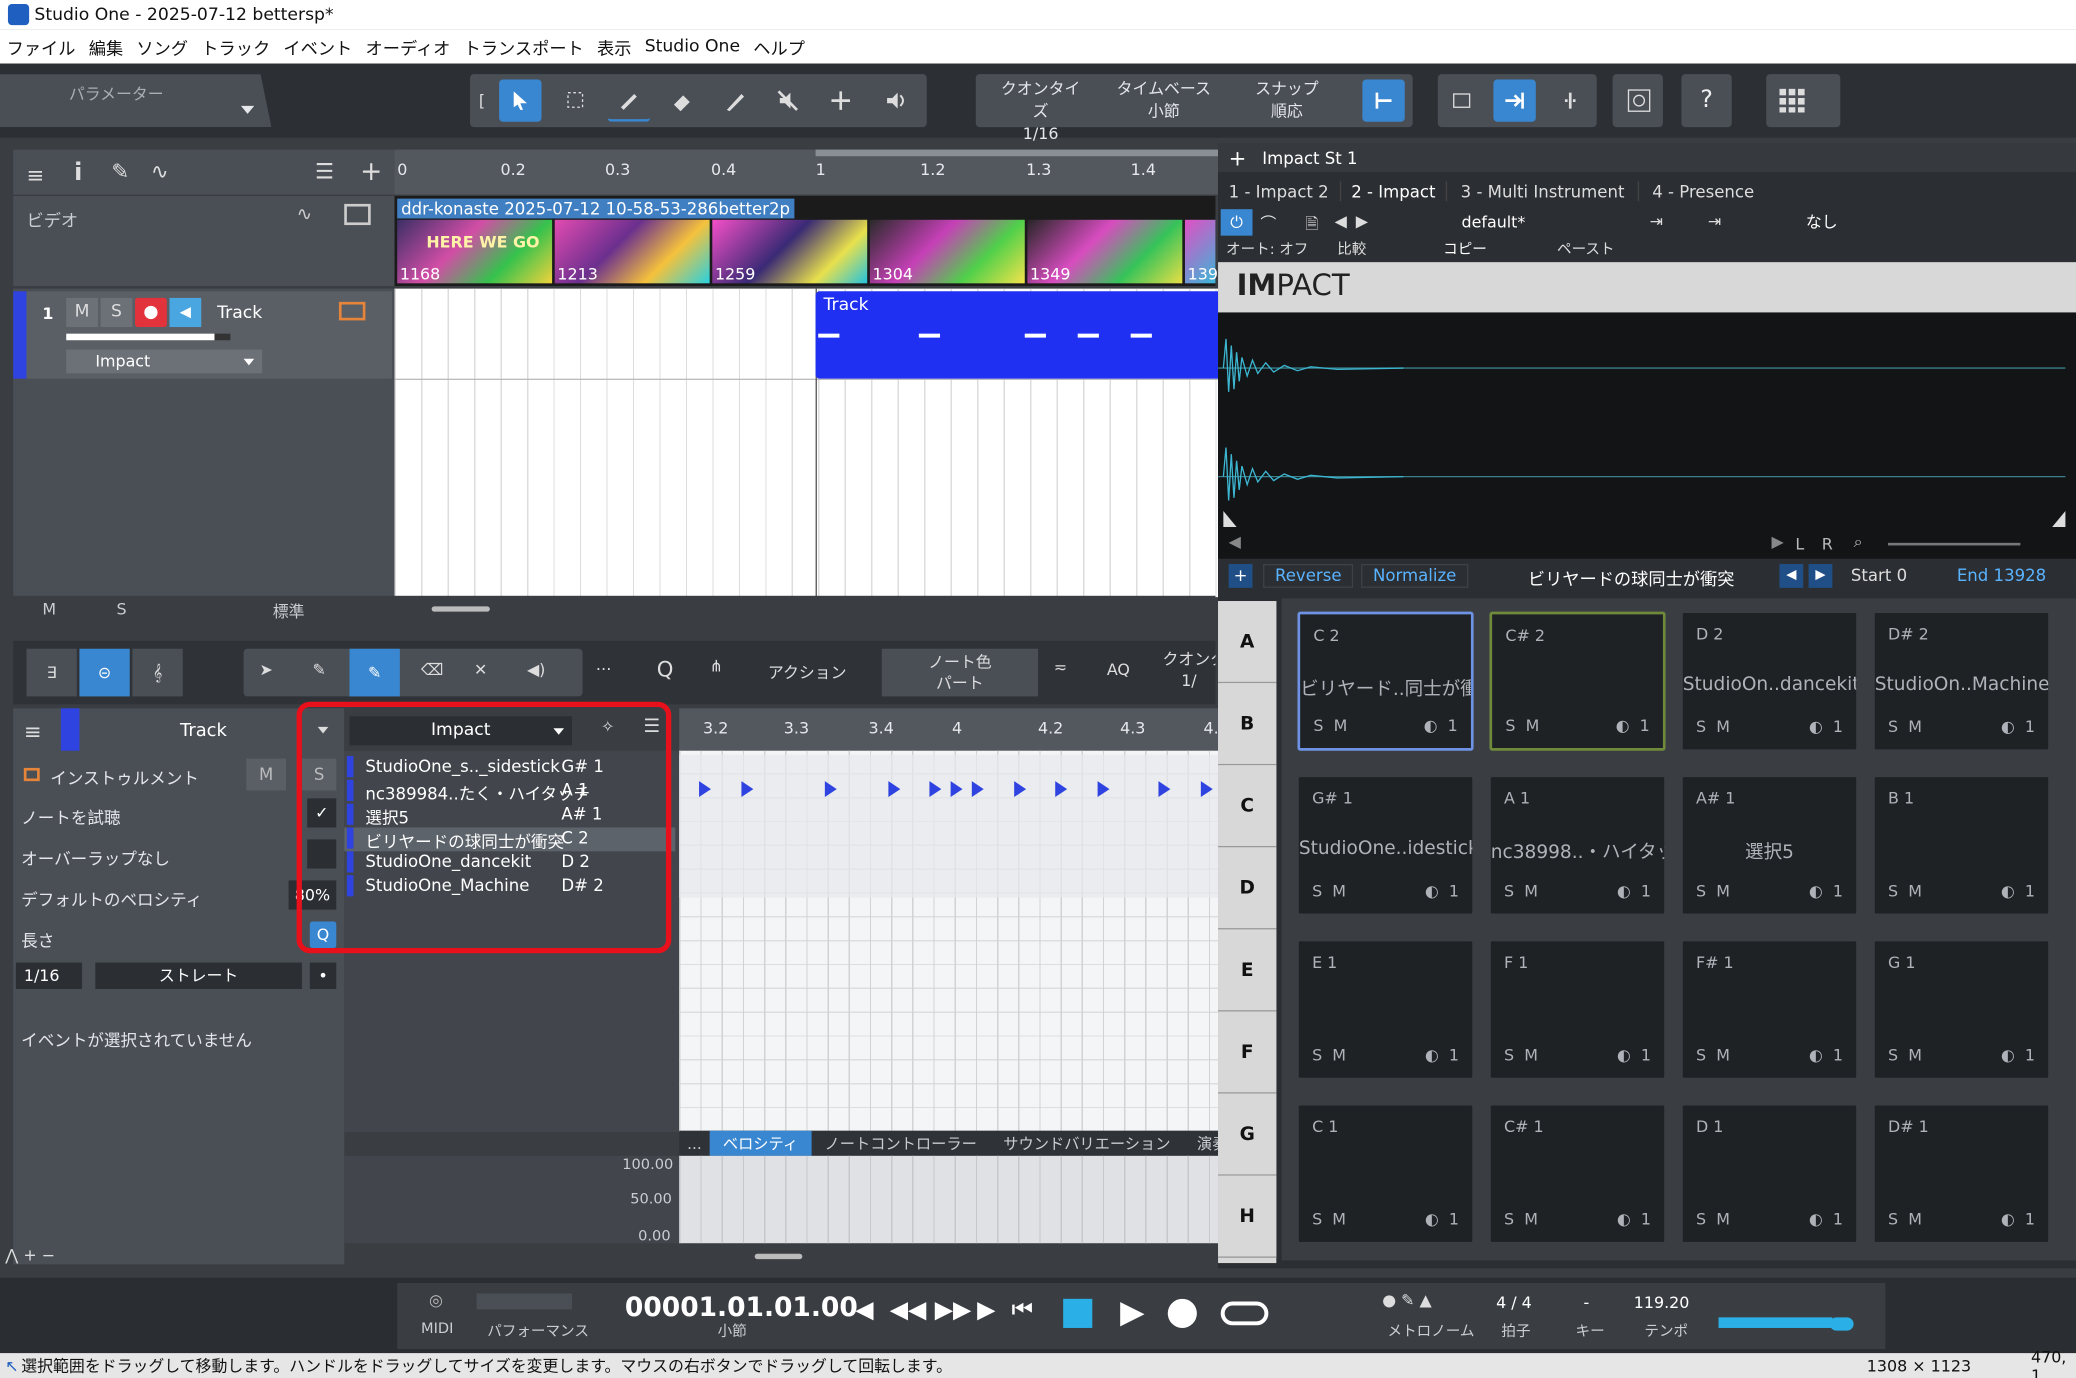 Image resolution: width=2076 pixels, height=1378 pixels. Describe the element at coordinates (1514, 100) in the screenshot. I see `follow-button` at that location.